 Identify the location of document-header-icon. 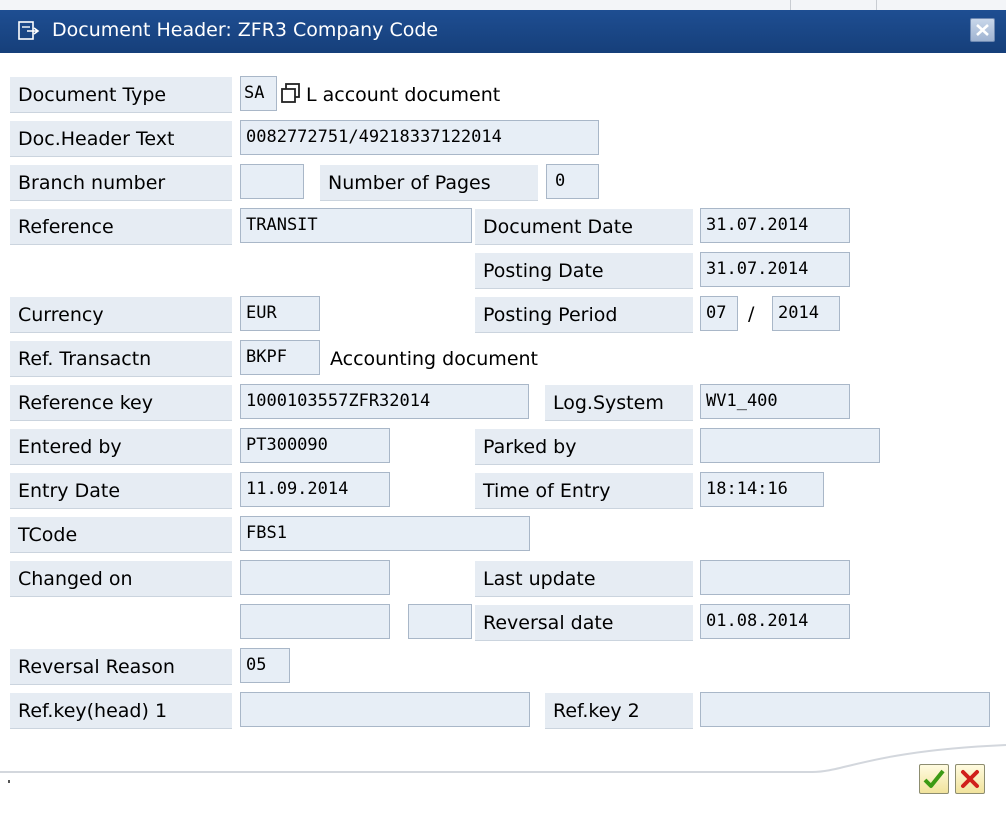
(29, 31).